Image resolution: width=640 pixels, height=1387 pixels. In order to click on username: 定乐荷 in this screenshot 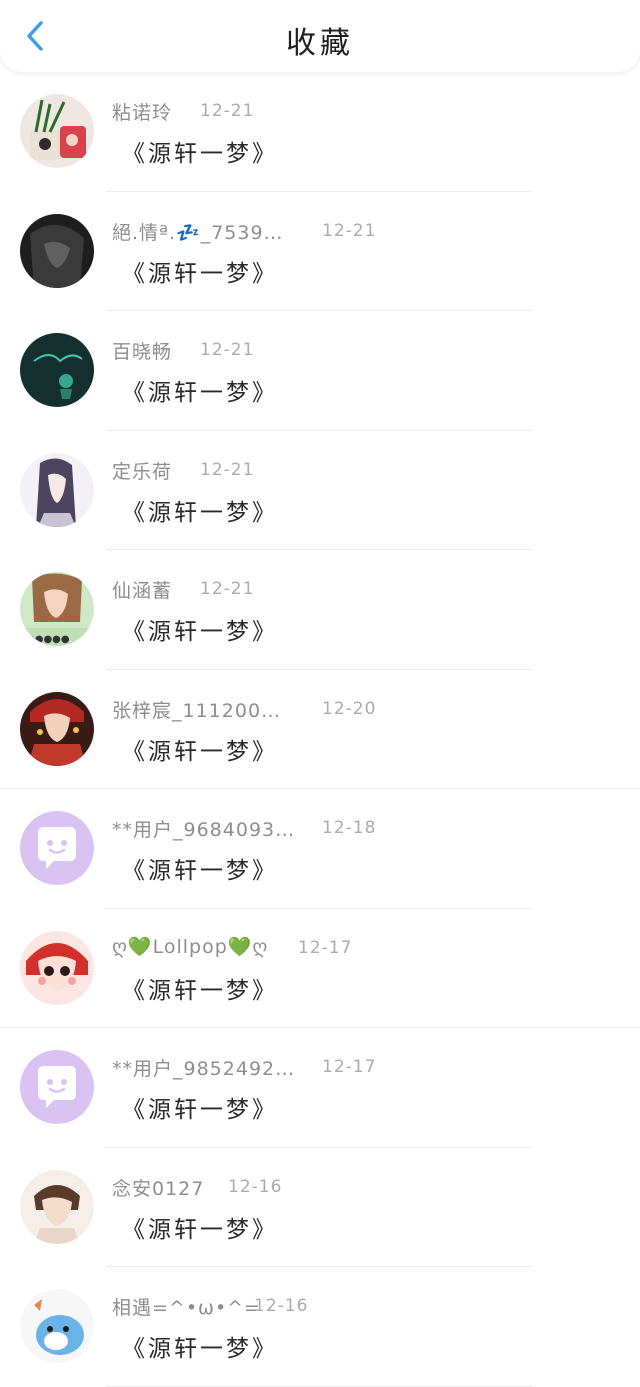, I will do `click(142, 470)`.